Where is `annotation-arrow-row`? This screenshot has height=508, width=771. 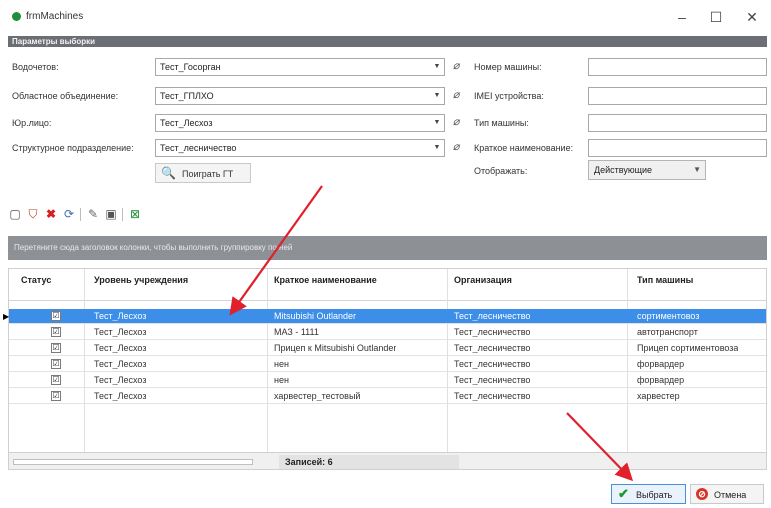 annotation-arrow-row is located at coordinates (276, 250).